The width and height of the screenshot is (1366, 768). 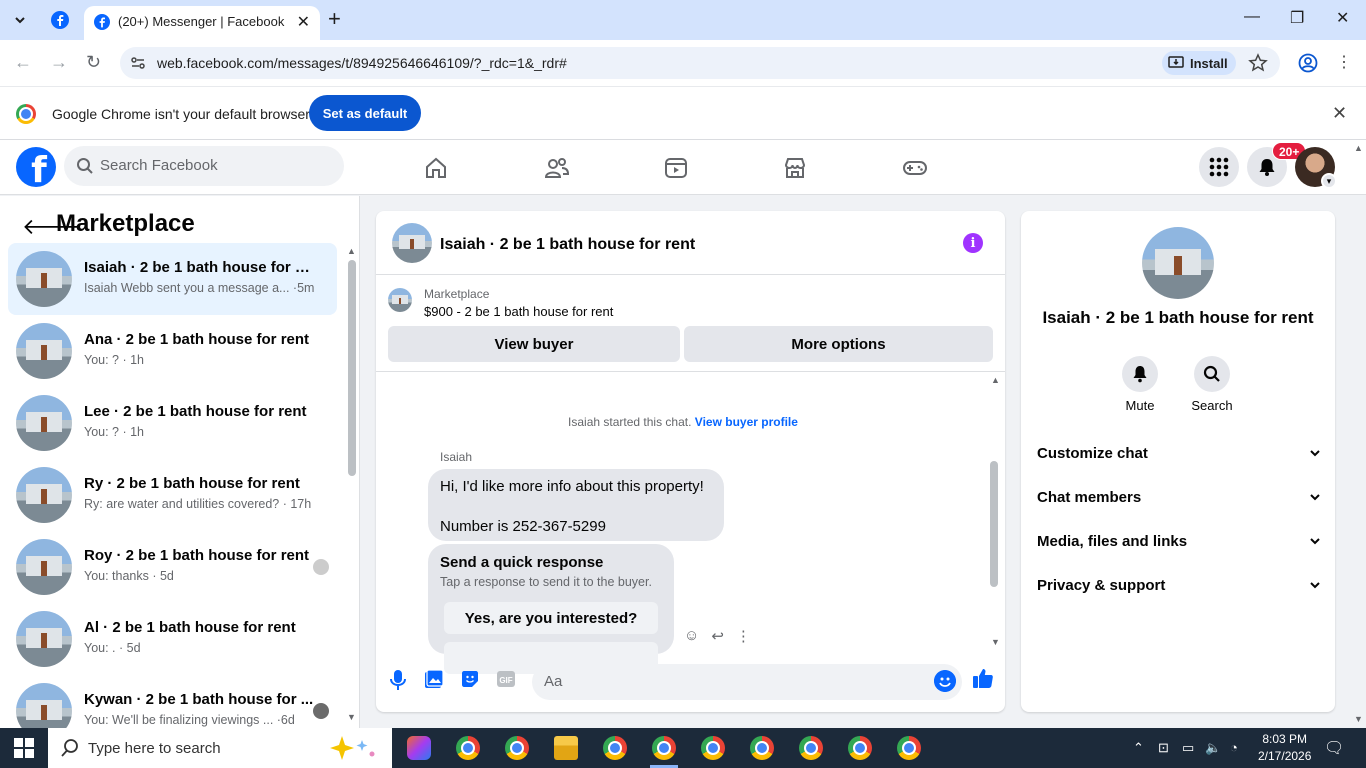 I want to click on page-scroll-down-icon: ▼, so click(x=1358, y=719).